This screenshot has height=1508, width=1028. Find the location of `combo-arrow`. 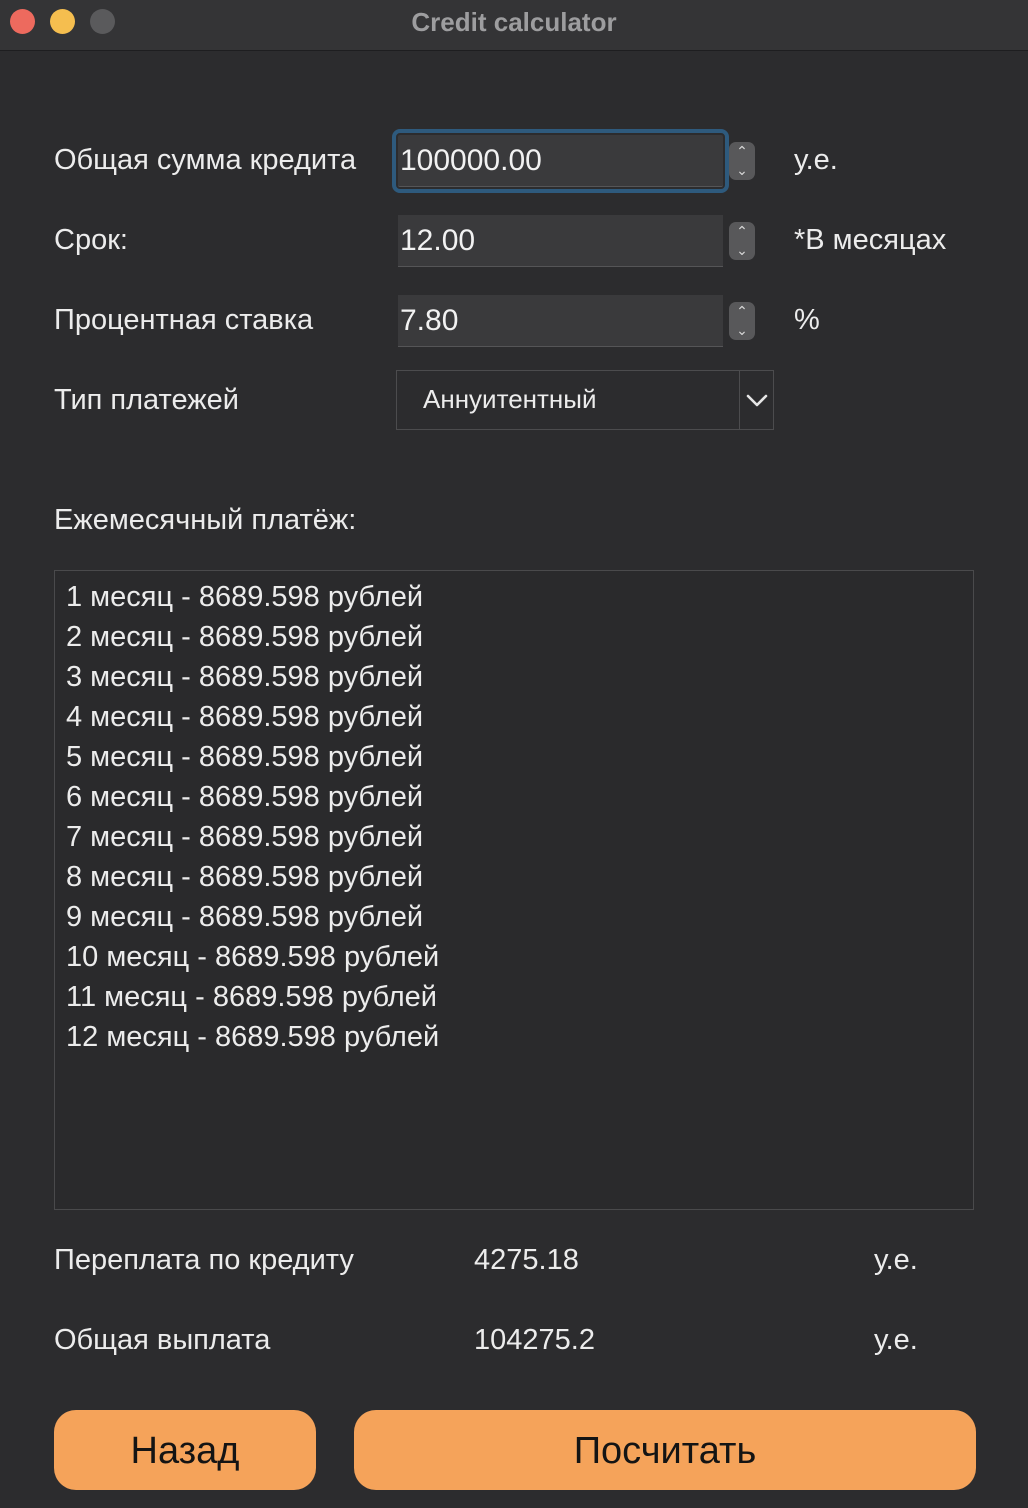

combo-arrow is located at coordinates (756, 400).